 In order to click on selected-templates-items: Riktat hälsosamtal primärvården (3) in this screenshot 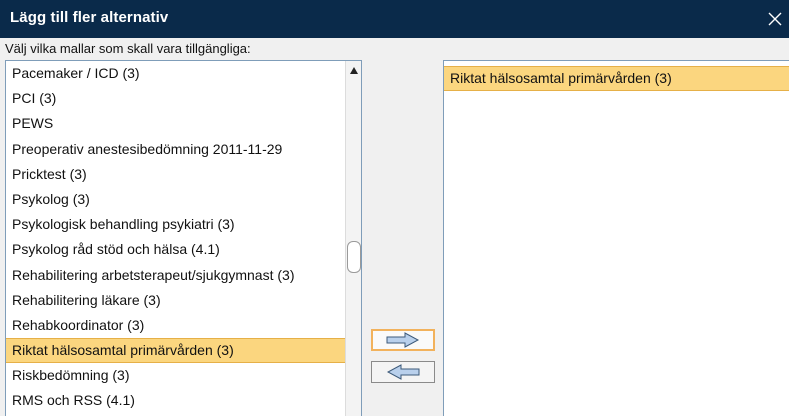, I will do `click(616, 79)`.